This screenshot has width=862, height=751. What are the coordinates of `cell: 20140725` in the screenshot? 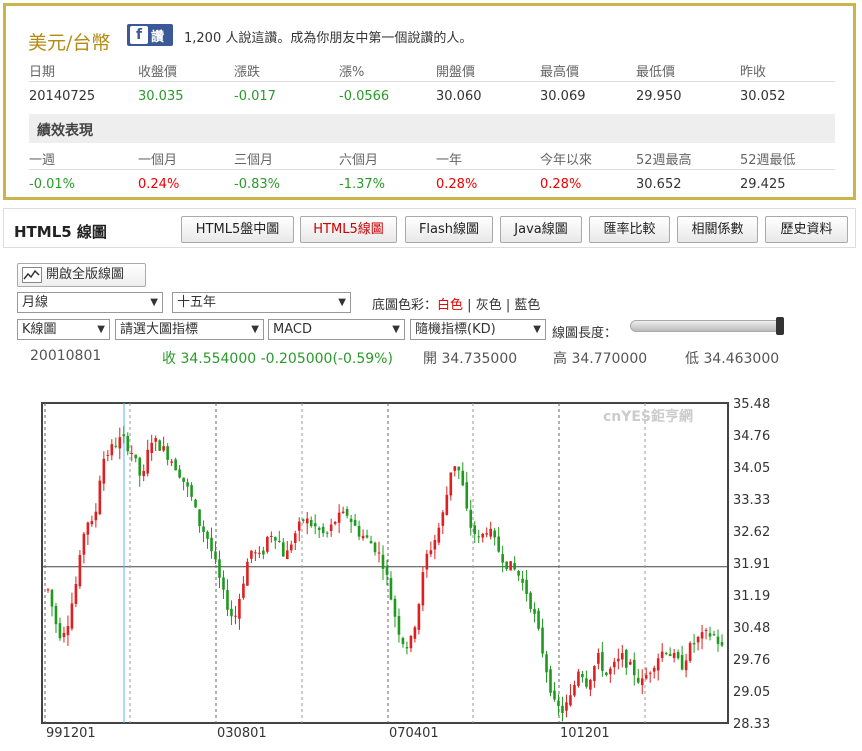 It's located at (62, 96).